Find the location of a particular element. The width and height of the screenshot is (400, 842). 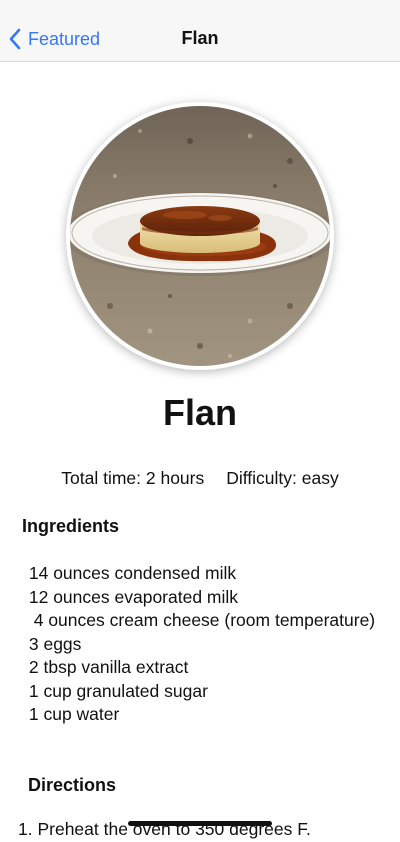

ingredient-item: 1 cup granulated sugar is located at coordinates (116, 690).